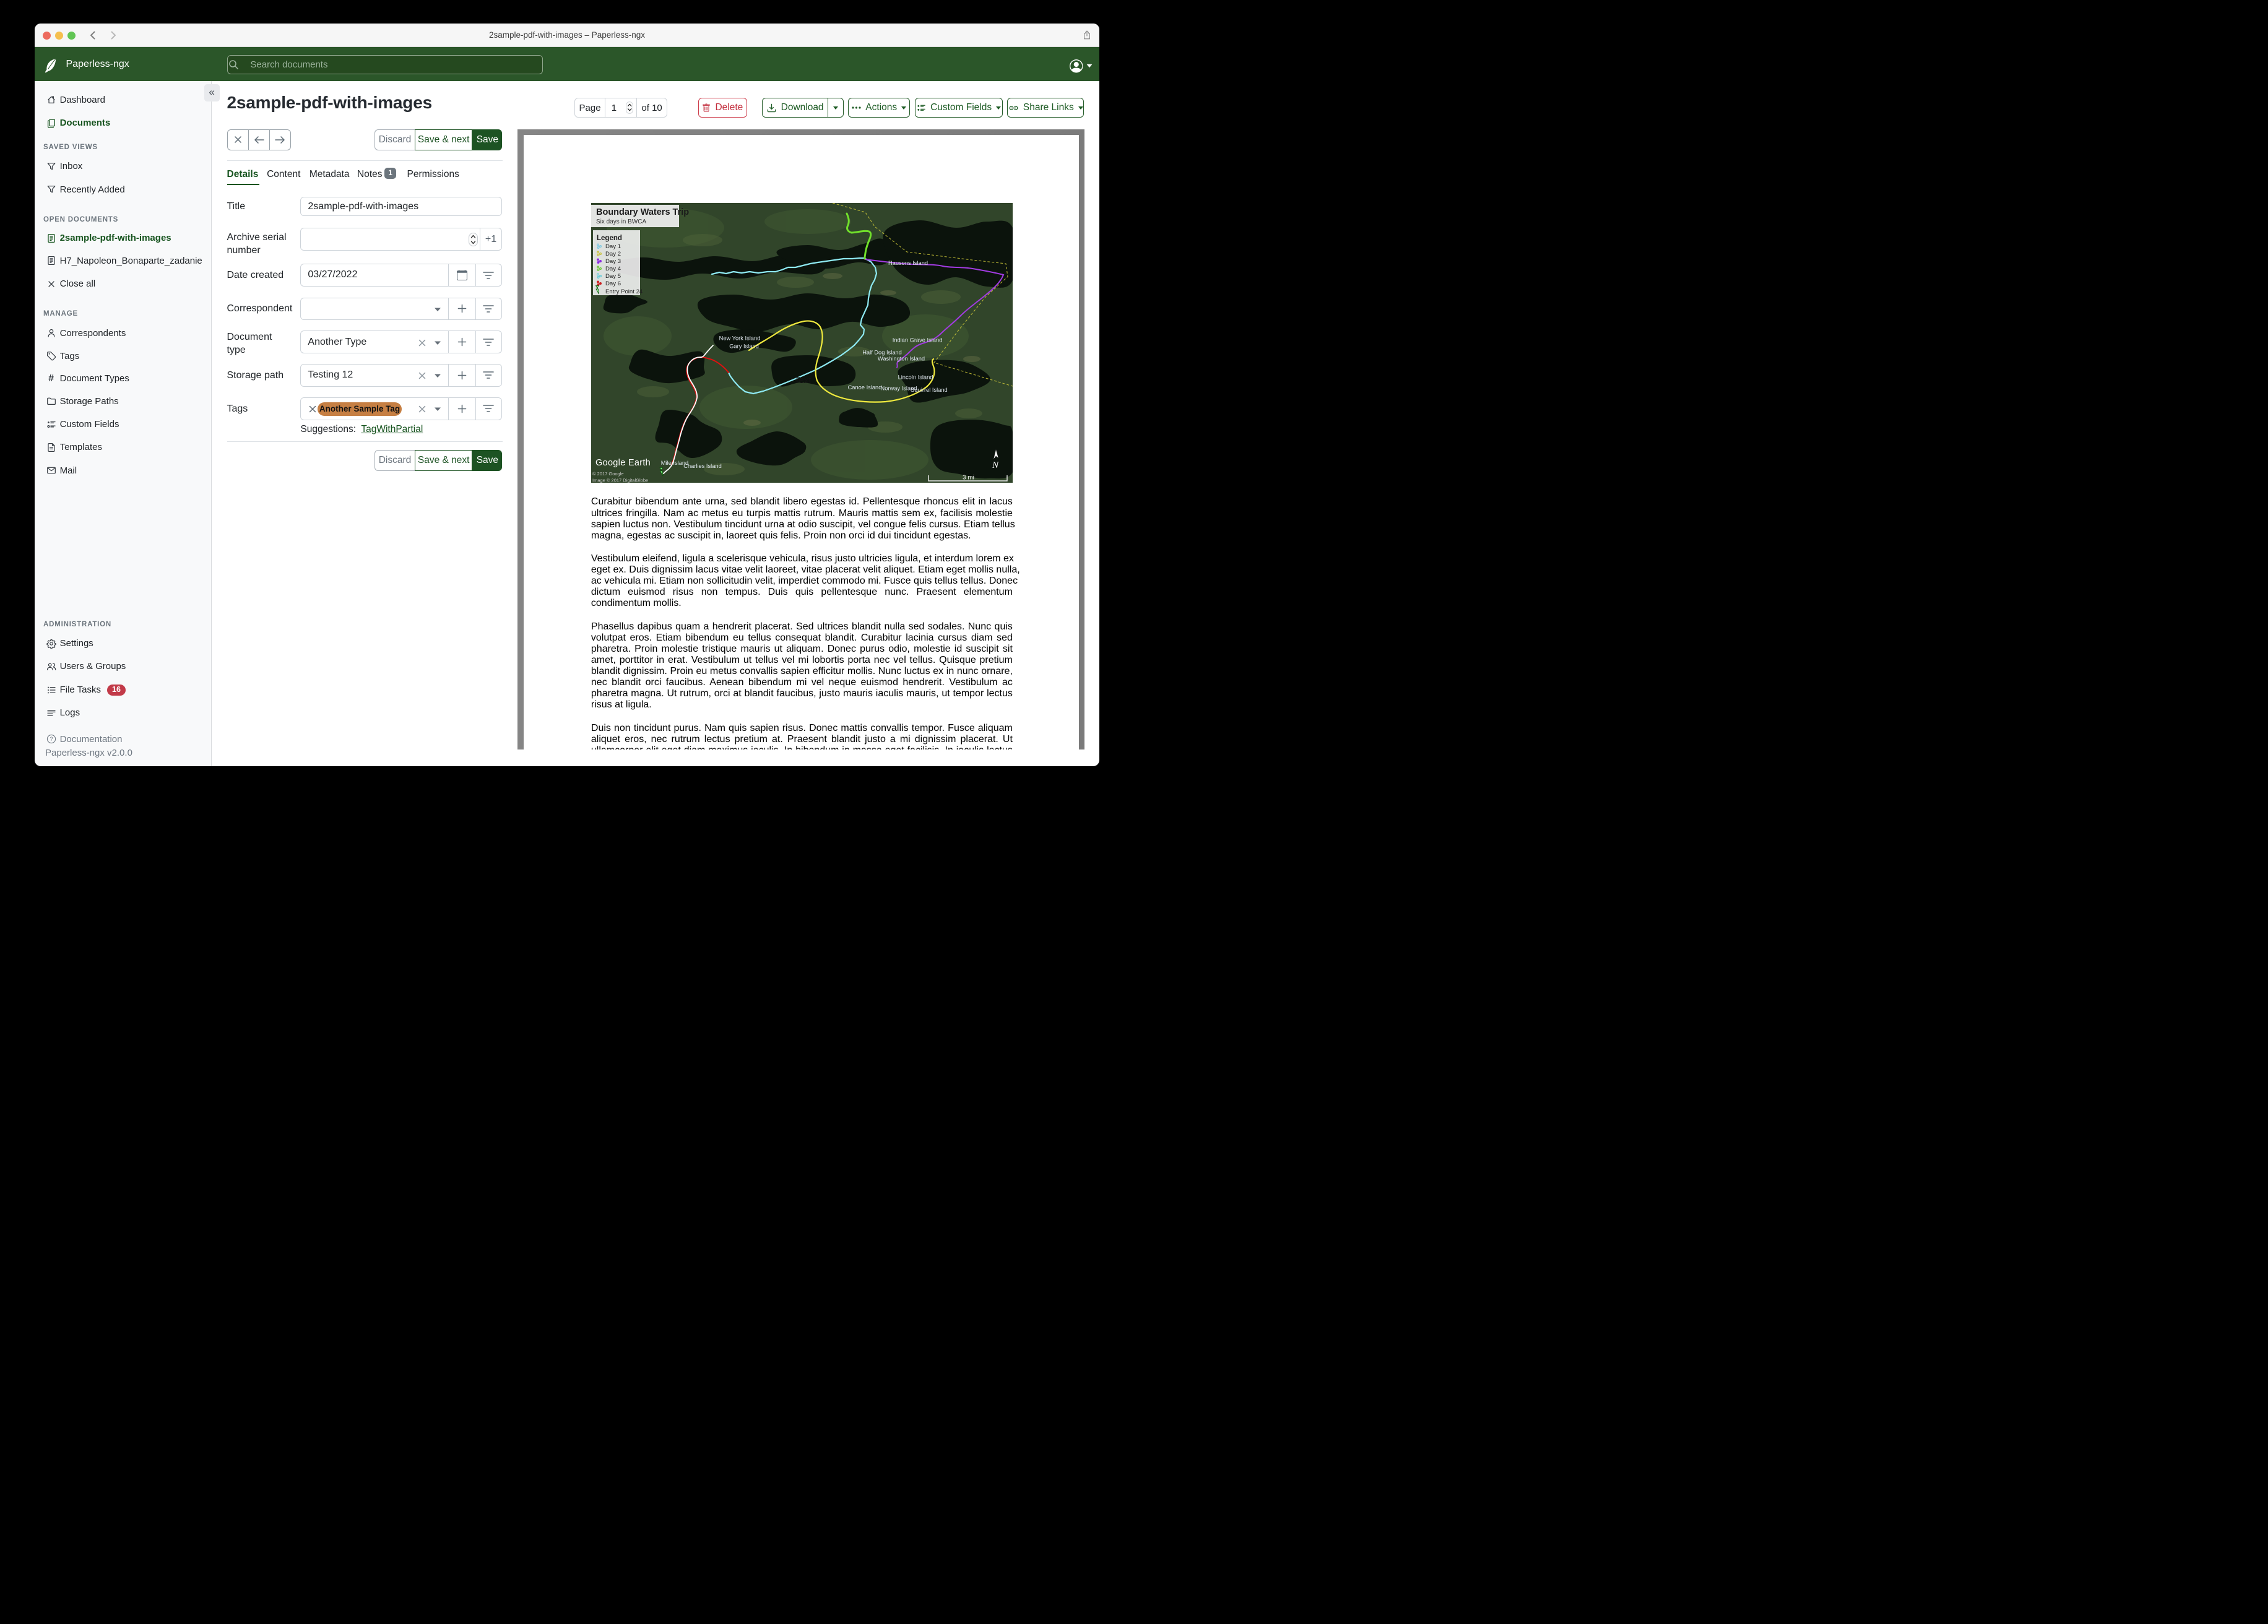  What do you see at coordinates (901, 359) in the screenshot?
I see `svg-text: Washington Island` at bounding box center [901, 359].